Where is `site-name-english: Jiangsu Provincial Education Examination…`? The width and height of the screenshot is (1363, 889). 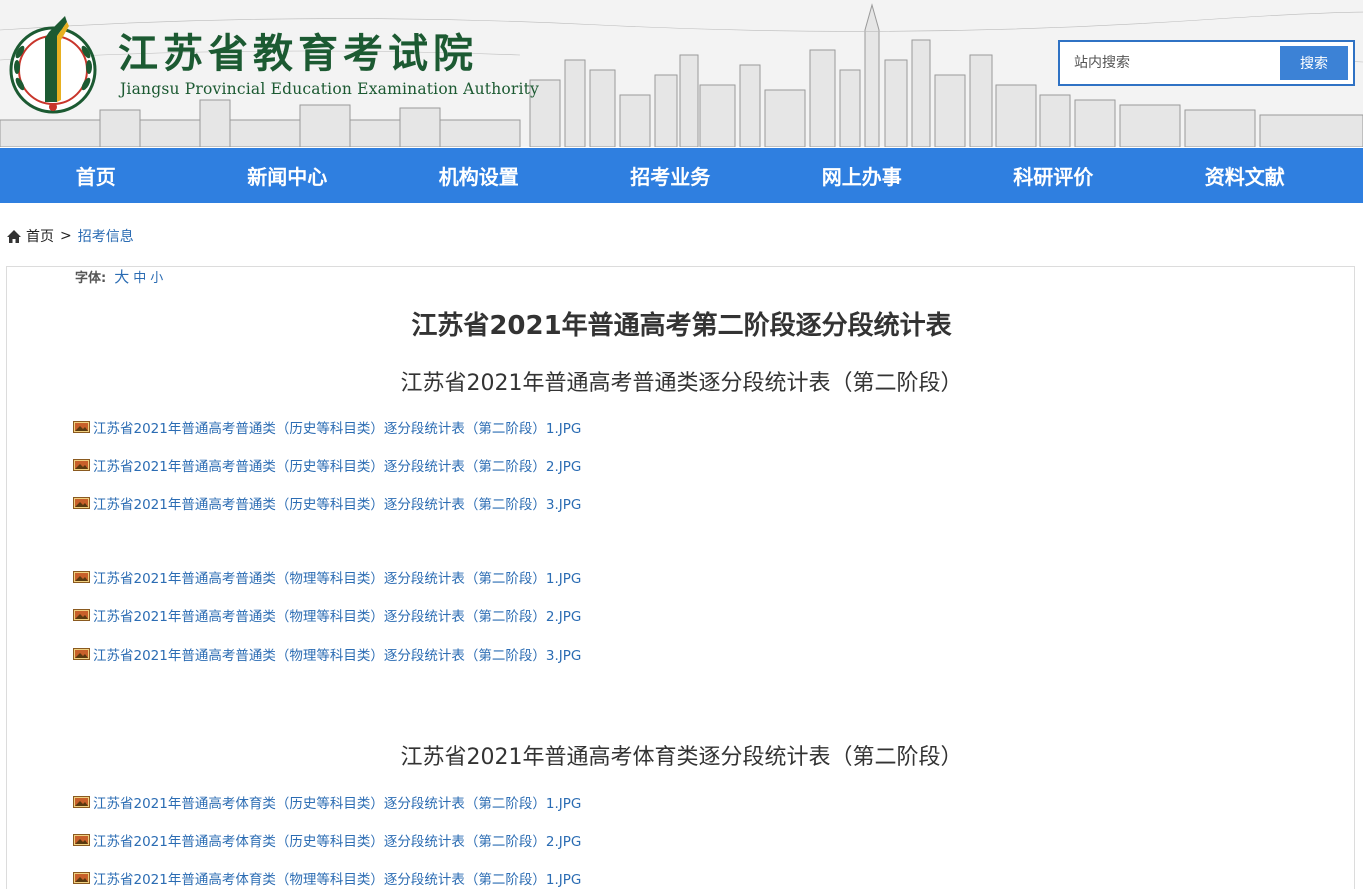
site-name-english: Jiangsu Provincial Education Examination… is located at coordinates (330, 89).